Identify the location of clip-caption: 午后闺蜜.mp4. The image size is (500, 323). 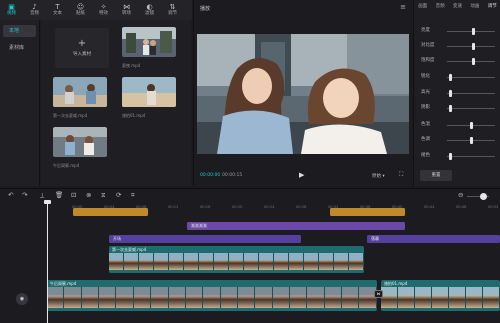
(66, 165).